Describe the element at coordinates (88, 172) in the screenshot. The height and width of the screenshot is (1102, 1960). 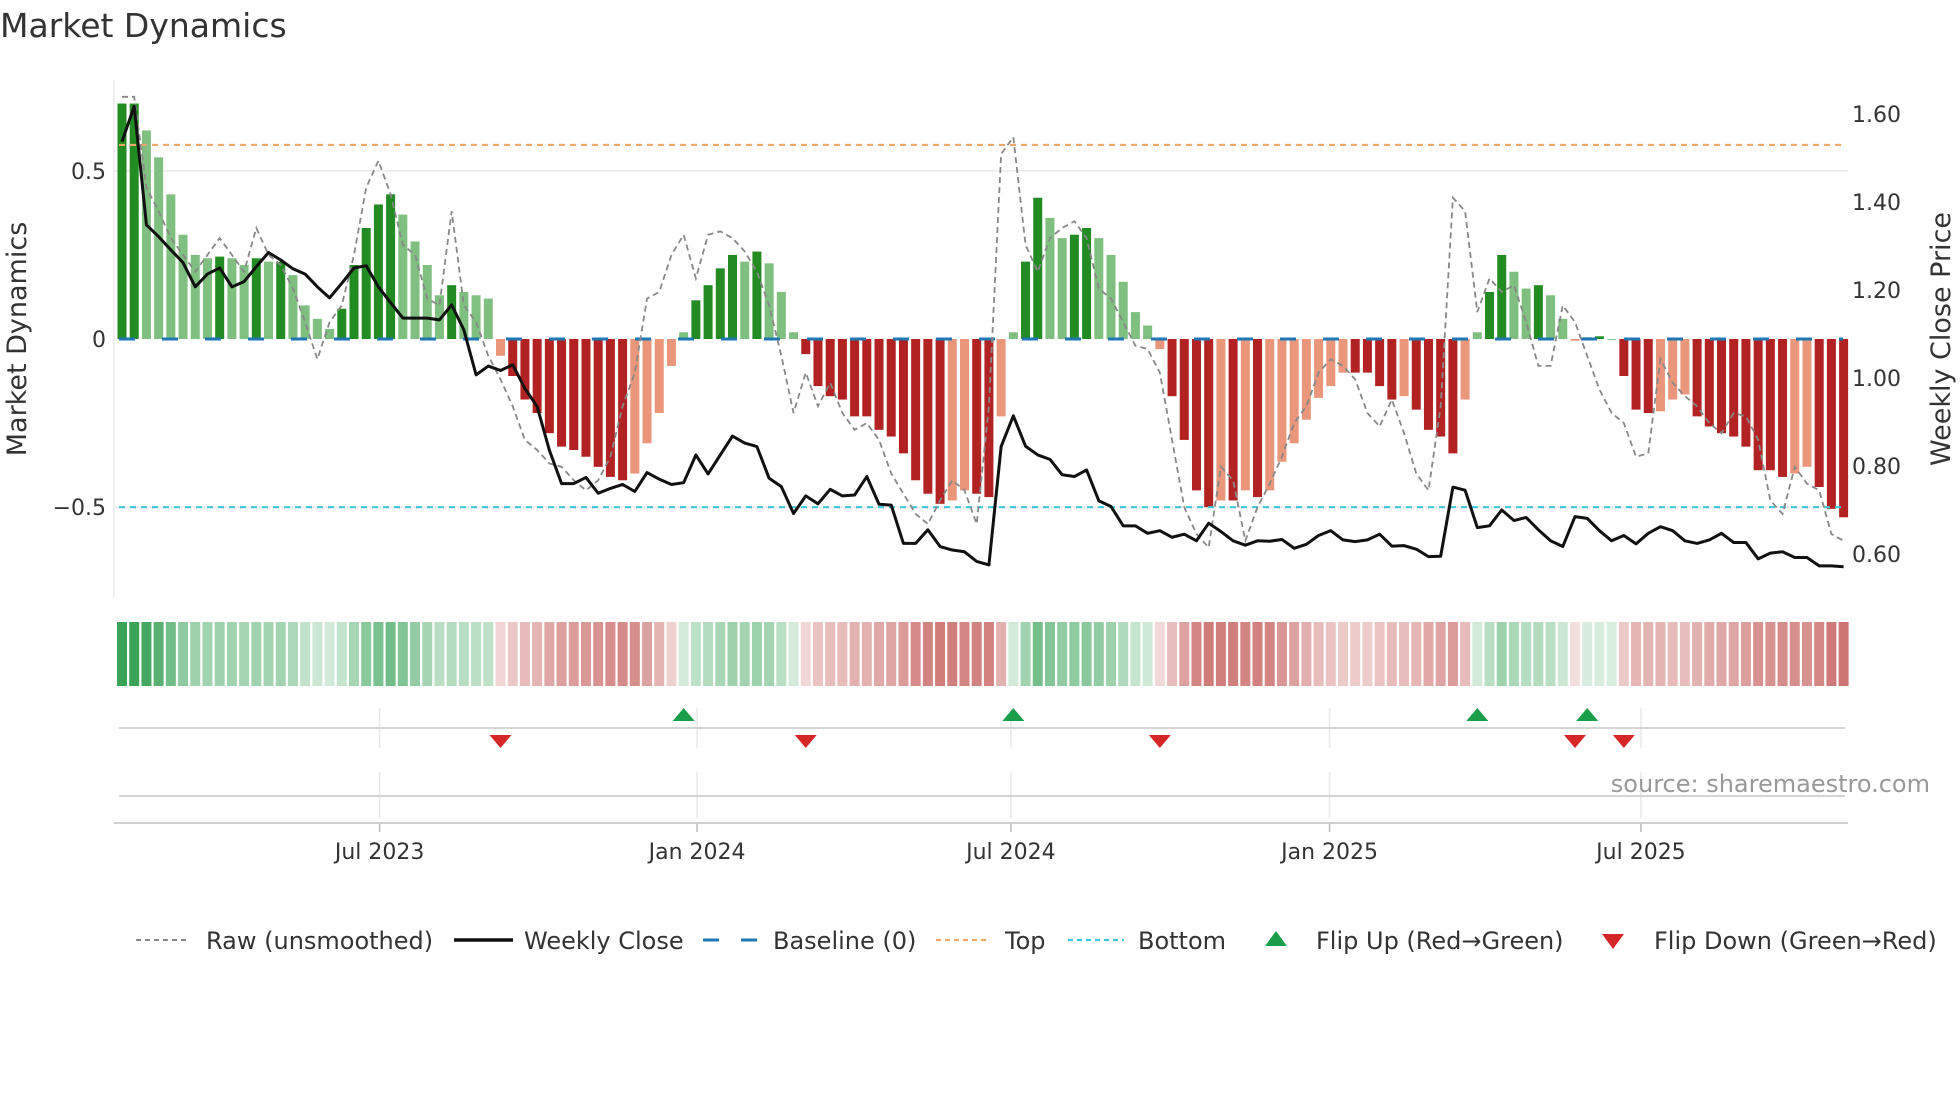
I see `y-tick-label-left: 0.5` at that location.